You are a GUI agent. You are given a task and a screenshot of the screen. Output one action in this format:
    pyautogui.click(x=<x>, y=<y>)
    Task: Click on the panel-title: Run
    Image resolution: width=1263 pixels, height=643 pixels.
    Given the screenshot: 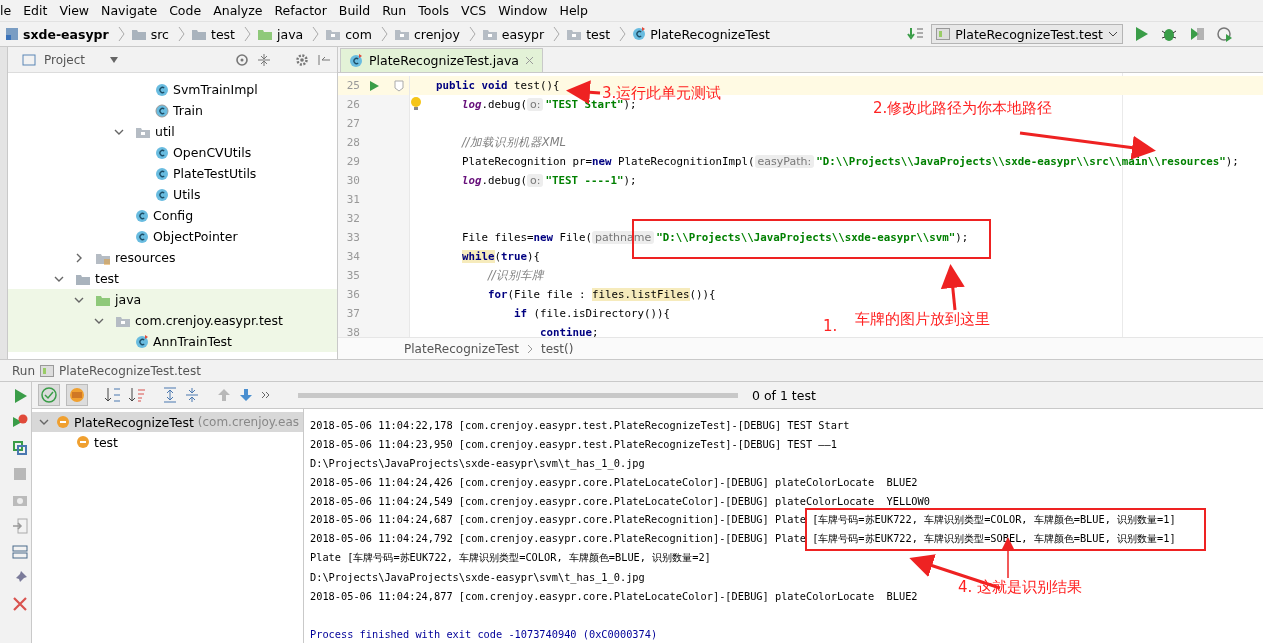 What is the action you would take?
    pyautogui.click(x=23, y=370)
    